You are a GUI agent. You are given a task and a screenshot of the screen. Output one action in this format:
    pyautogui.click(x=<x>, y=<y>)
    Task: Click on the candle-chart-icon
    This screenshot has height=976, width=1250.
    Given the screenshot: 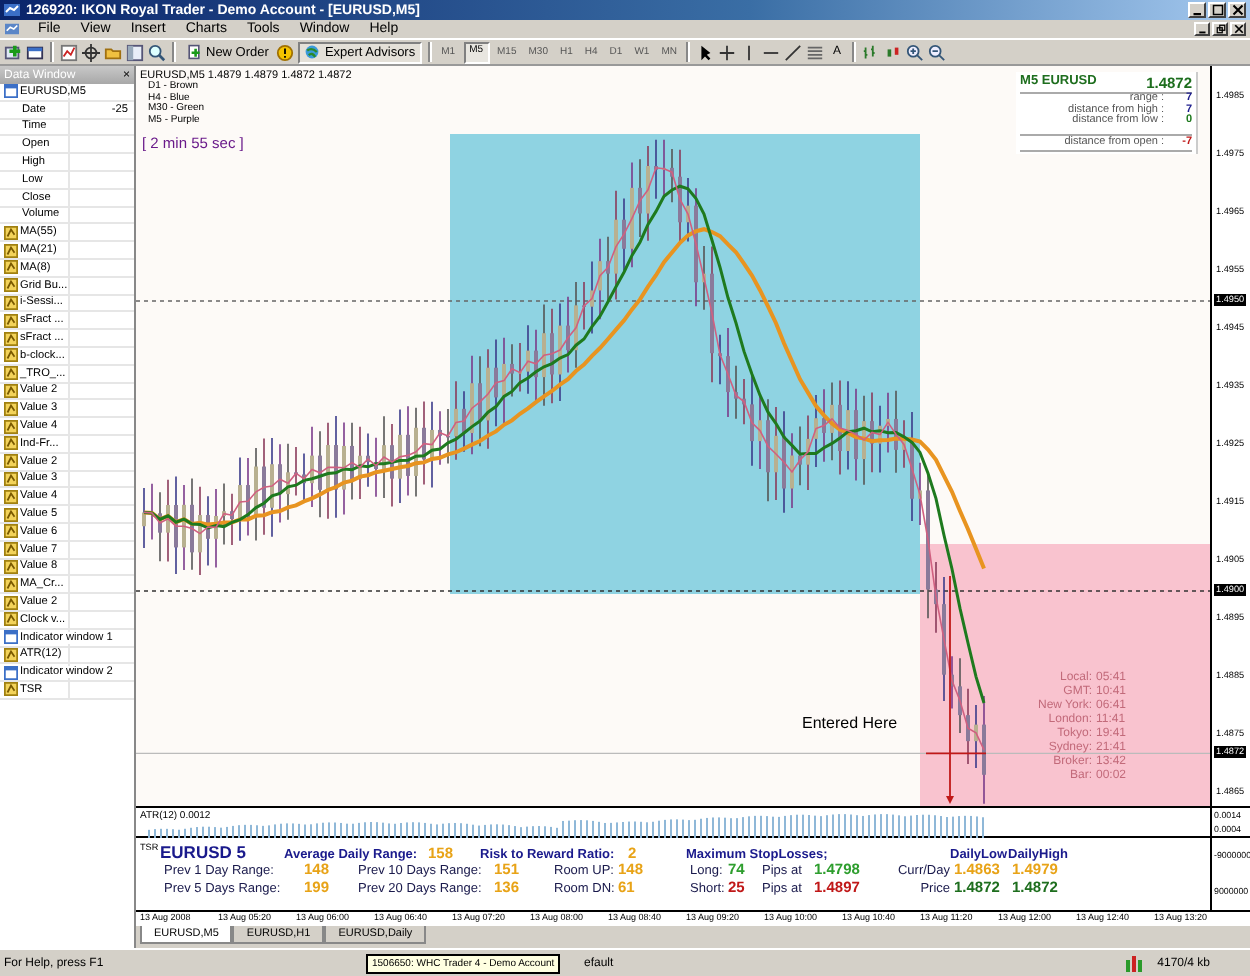 What is the action you would take?
    pyautogui.click(x=892, y=52)
    